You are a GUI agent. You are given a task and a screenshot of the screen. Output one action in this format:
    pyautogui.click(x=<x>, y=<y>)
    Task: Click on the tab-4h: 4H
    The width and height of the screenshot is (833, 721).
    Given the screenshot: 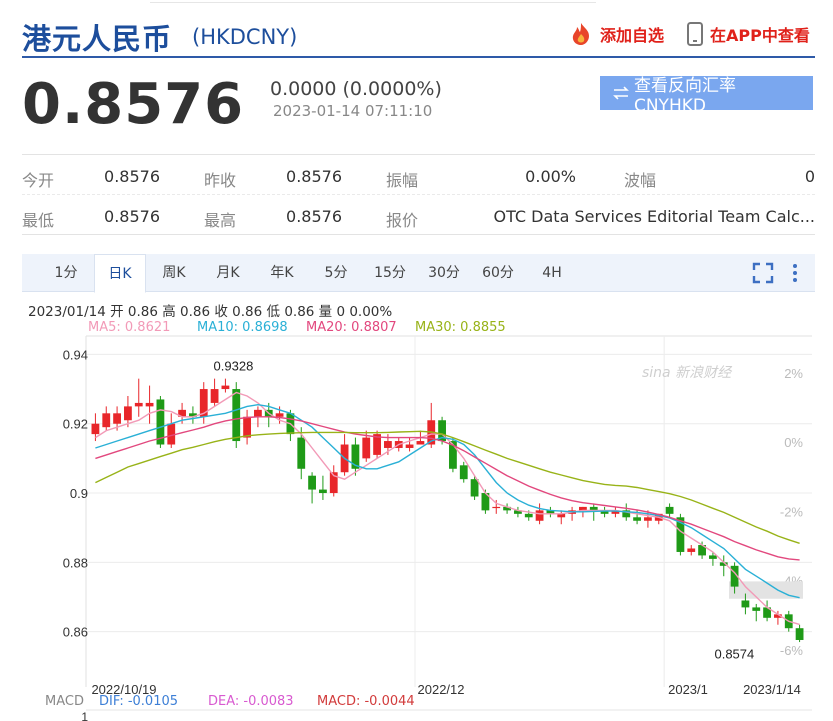 What is the action you would take?
    pyautogui.click(x=552, y=273)
    